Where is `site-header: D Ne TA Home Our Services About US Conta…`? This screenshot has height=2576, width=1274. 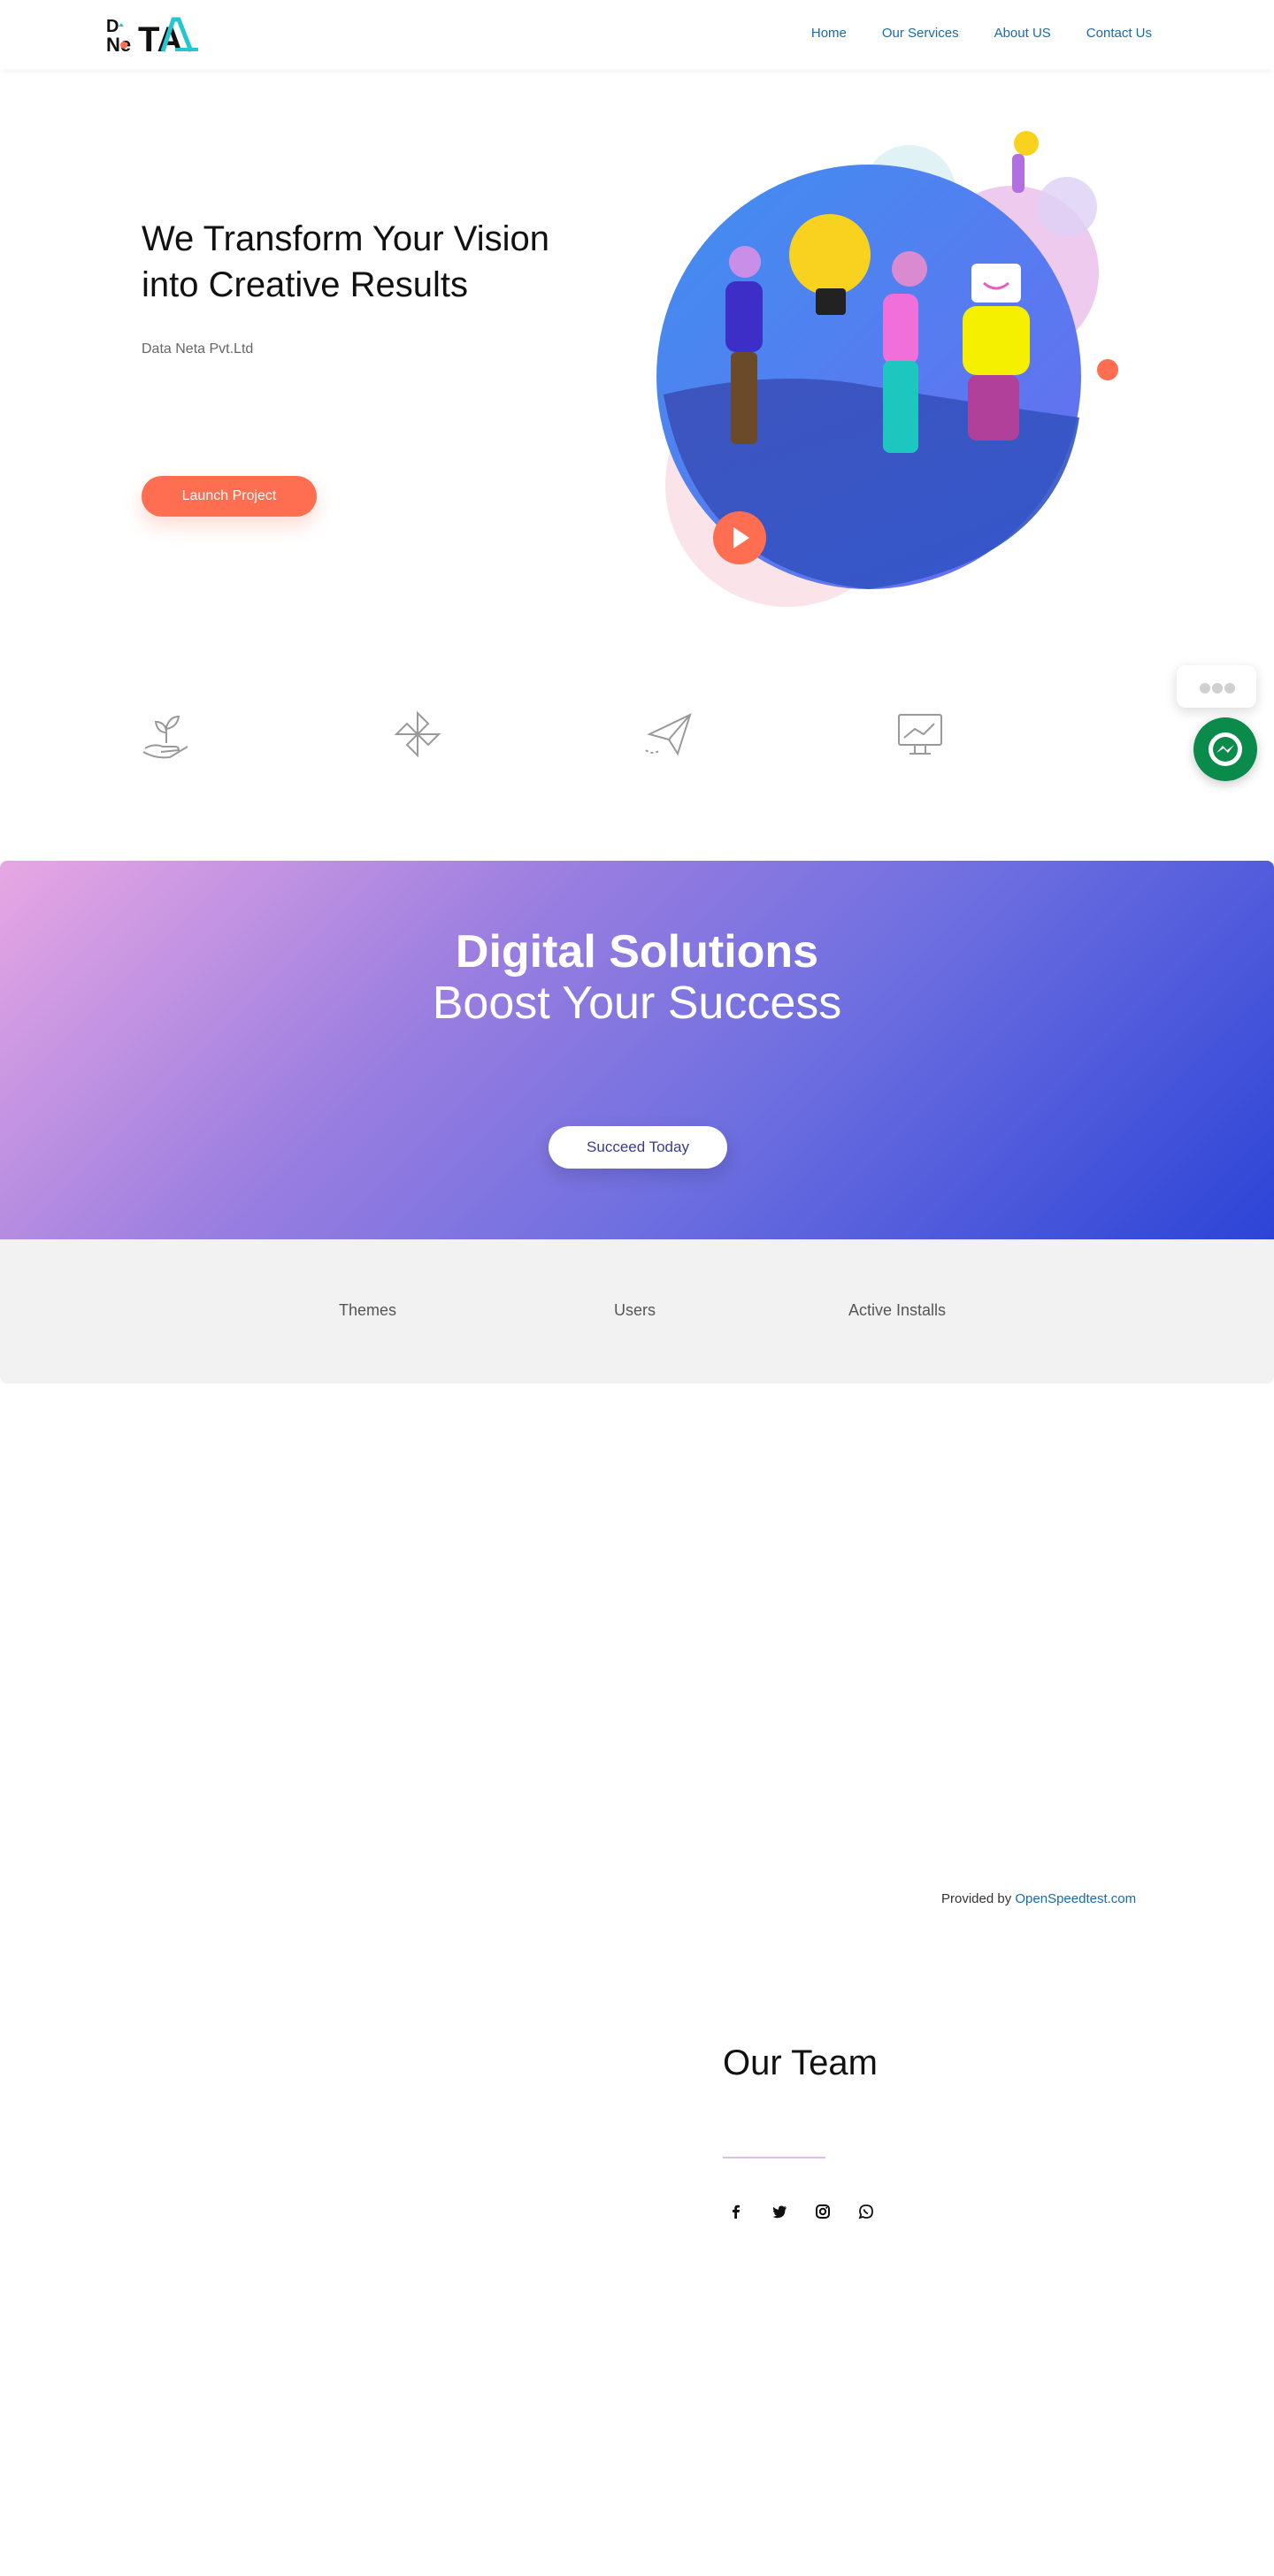
site-header: D Ne TA Home Our Services About US Conta… is located at coordinates (637, 34).